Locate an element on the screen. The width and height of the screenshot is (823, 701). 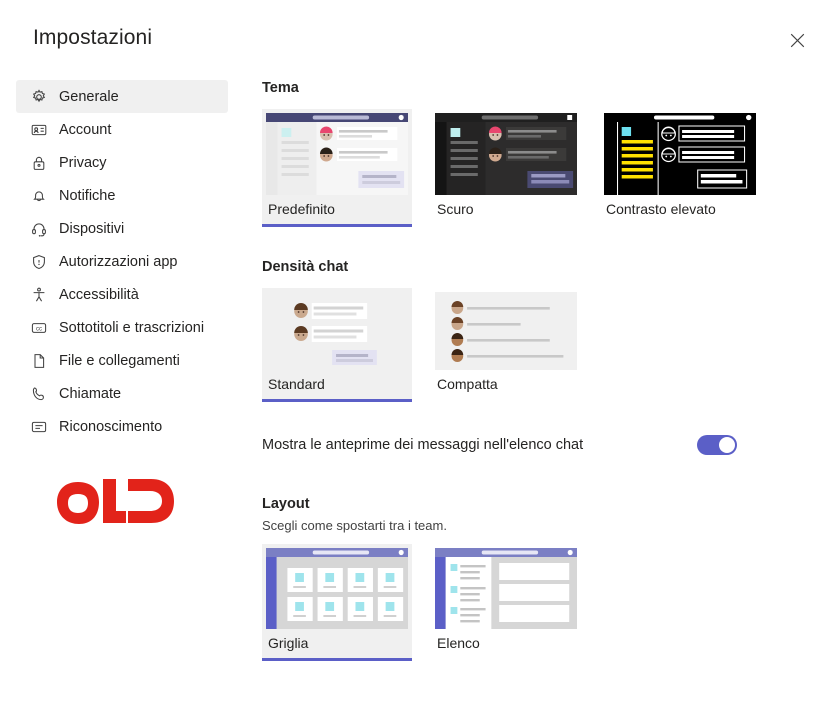
sidebar-item-chiamate: Chiamate is located at coordinates (122, 393).